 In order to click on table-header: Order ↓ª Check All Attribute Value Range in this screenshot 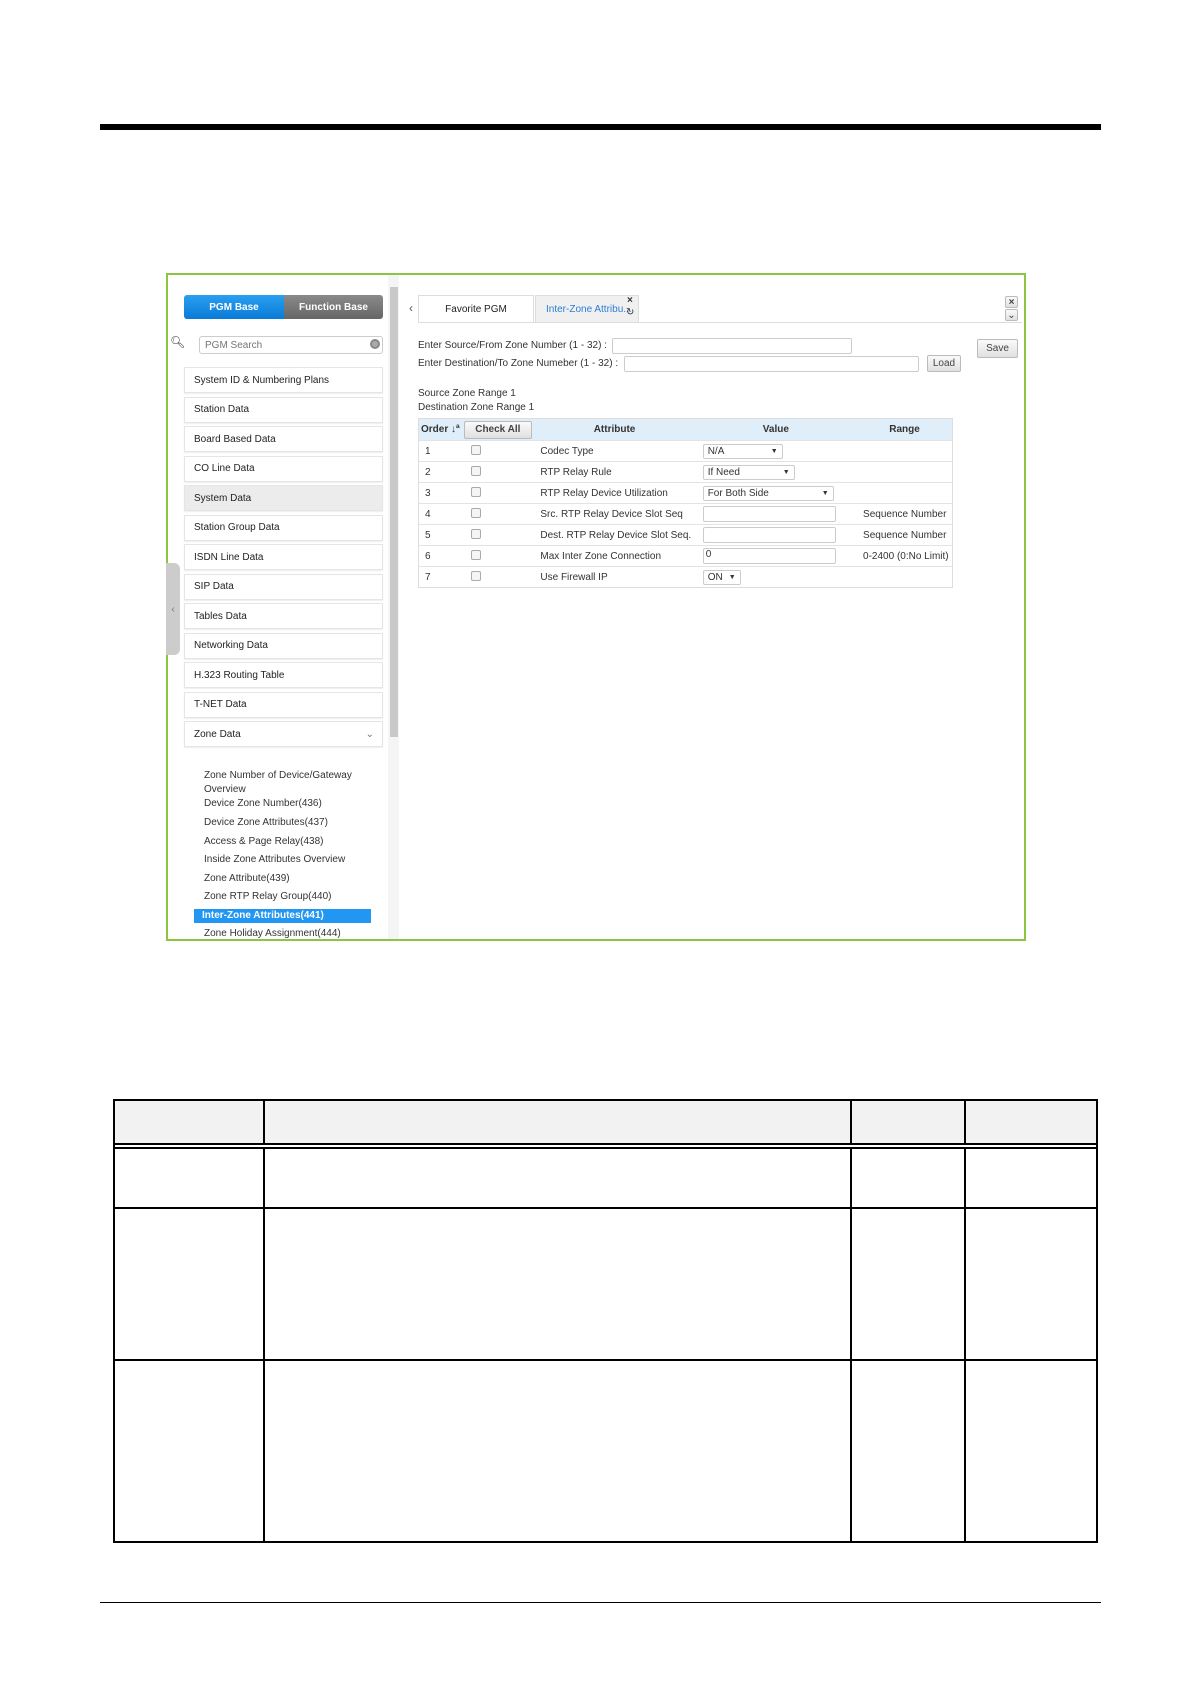, I will do `click(685, 429)`.